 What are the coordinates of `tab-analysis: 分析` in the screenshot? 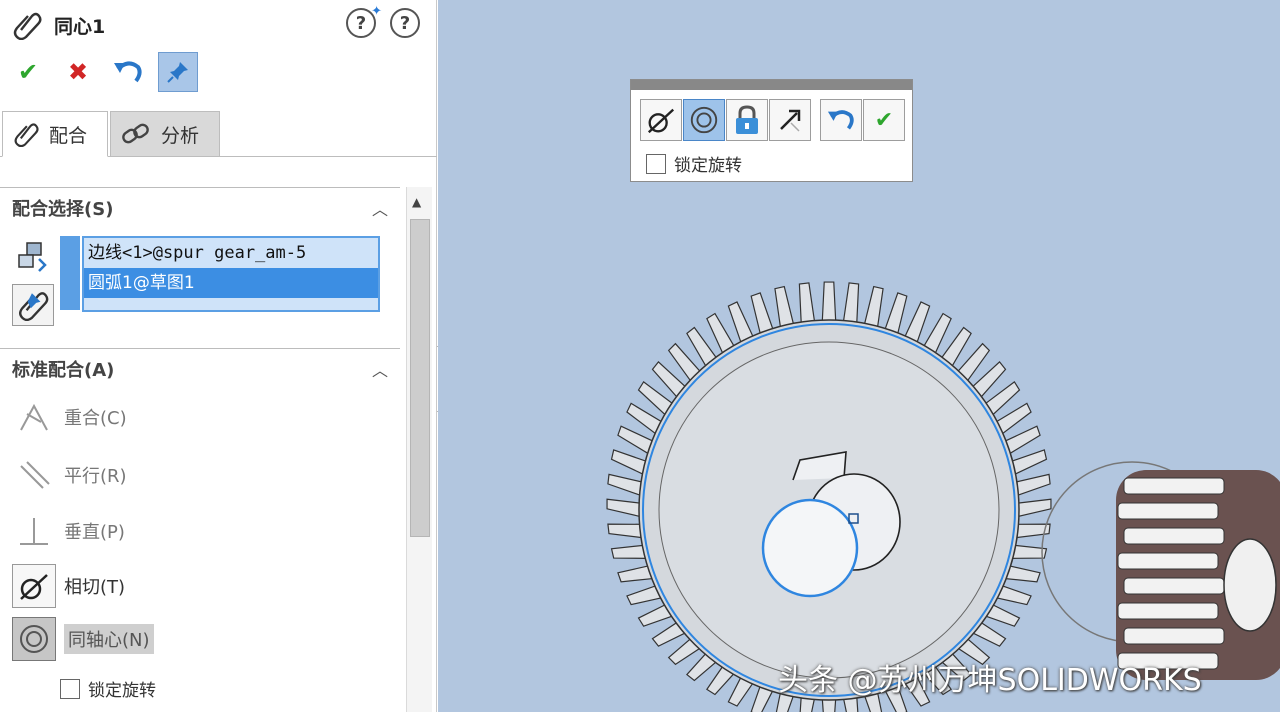 It's located at (165, 134).